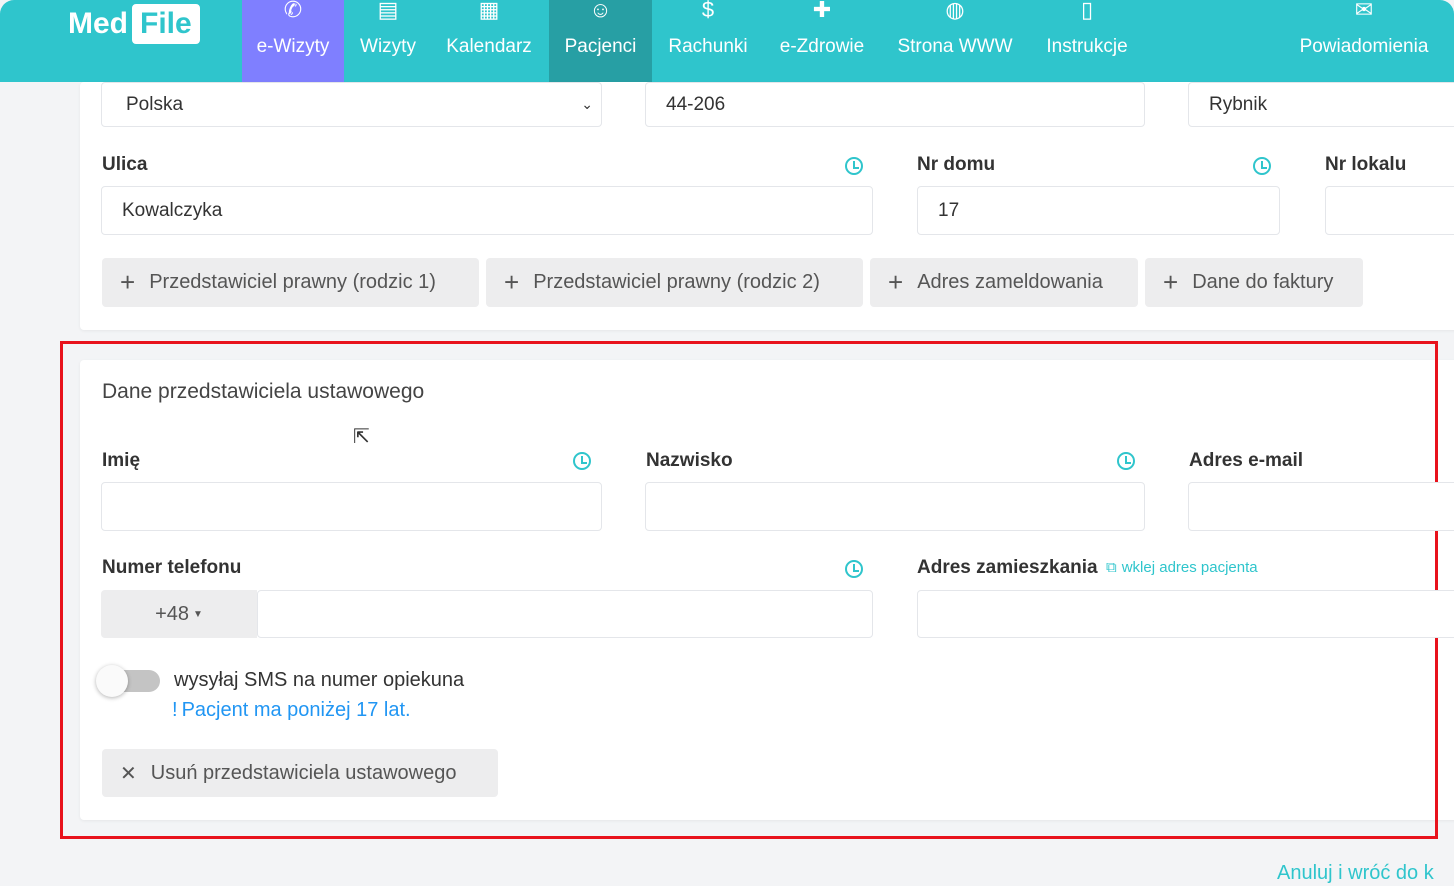 The image size is (1454, 886). I want to click on age-note: ! Pacjent ma poniżej 17 lat., so click(291, 710).